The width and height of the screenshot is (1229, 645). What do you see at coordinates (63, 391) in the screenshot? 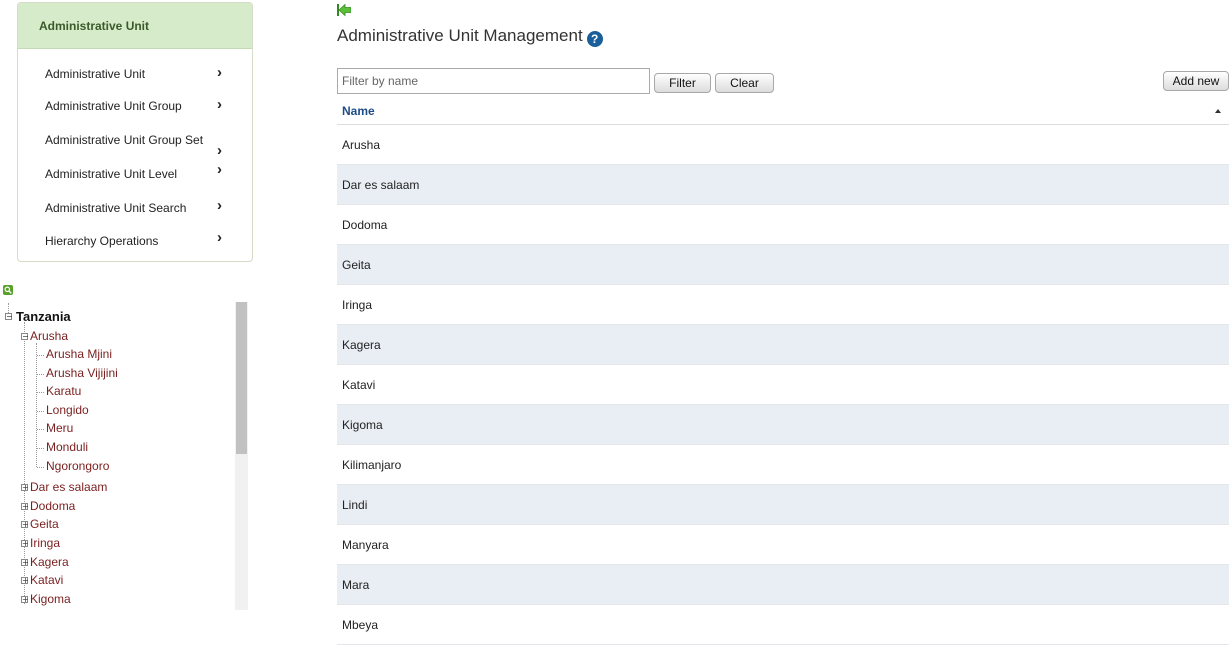
I see `tree-item: Karatu` at bounding box center [63, 391].